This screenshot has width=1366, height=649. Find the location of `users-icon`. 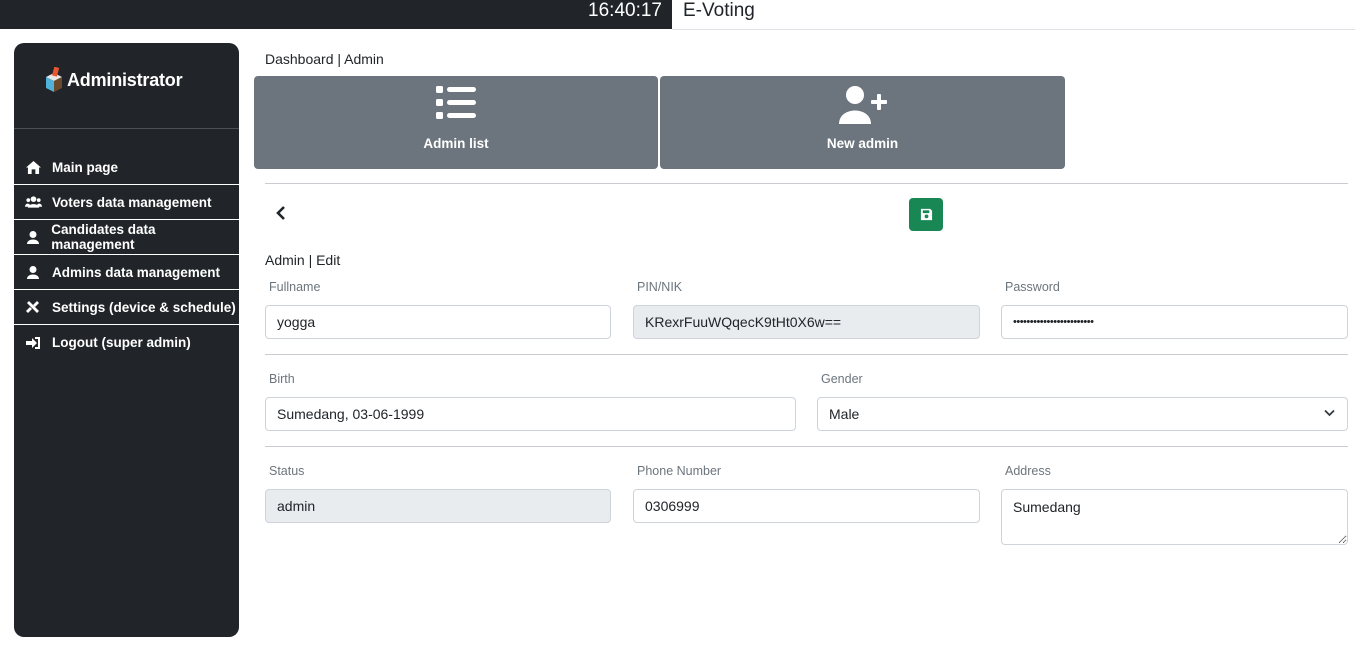

users-icon is located at coordinates (33, 202).